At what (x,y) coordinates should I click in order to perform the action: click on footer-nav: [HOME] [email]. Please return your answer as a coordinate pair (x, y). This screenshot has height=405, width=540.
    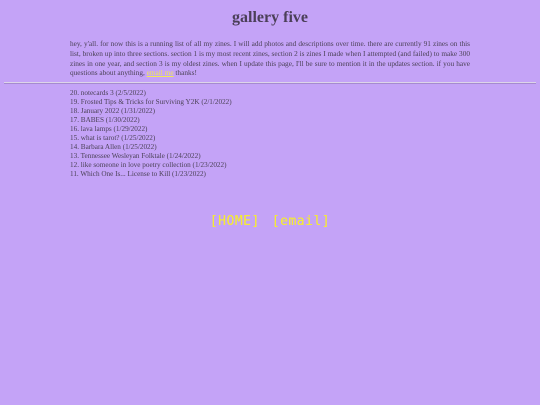
    Looking at the image, I should click on (270, 221).